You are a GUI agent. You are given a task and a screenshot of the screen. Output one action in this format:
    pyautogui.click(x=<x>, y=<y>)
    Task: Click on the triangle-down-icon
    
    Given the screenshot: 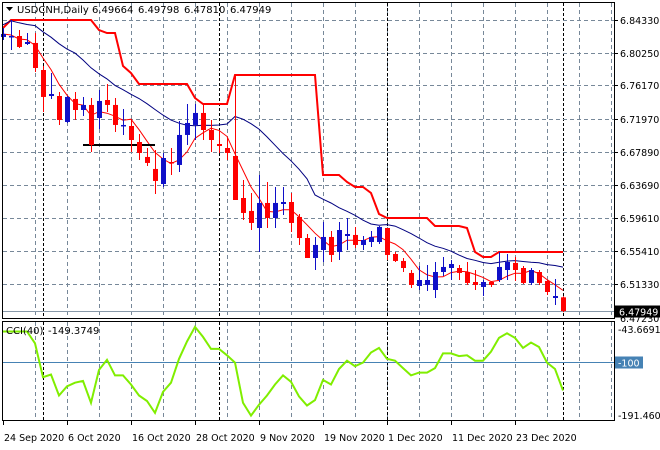 What is the action you would take?
    pyautogui.click(x=9, y=9)
    